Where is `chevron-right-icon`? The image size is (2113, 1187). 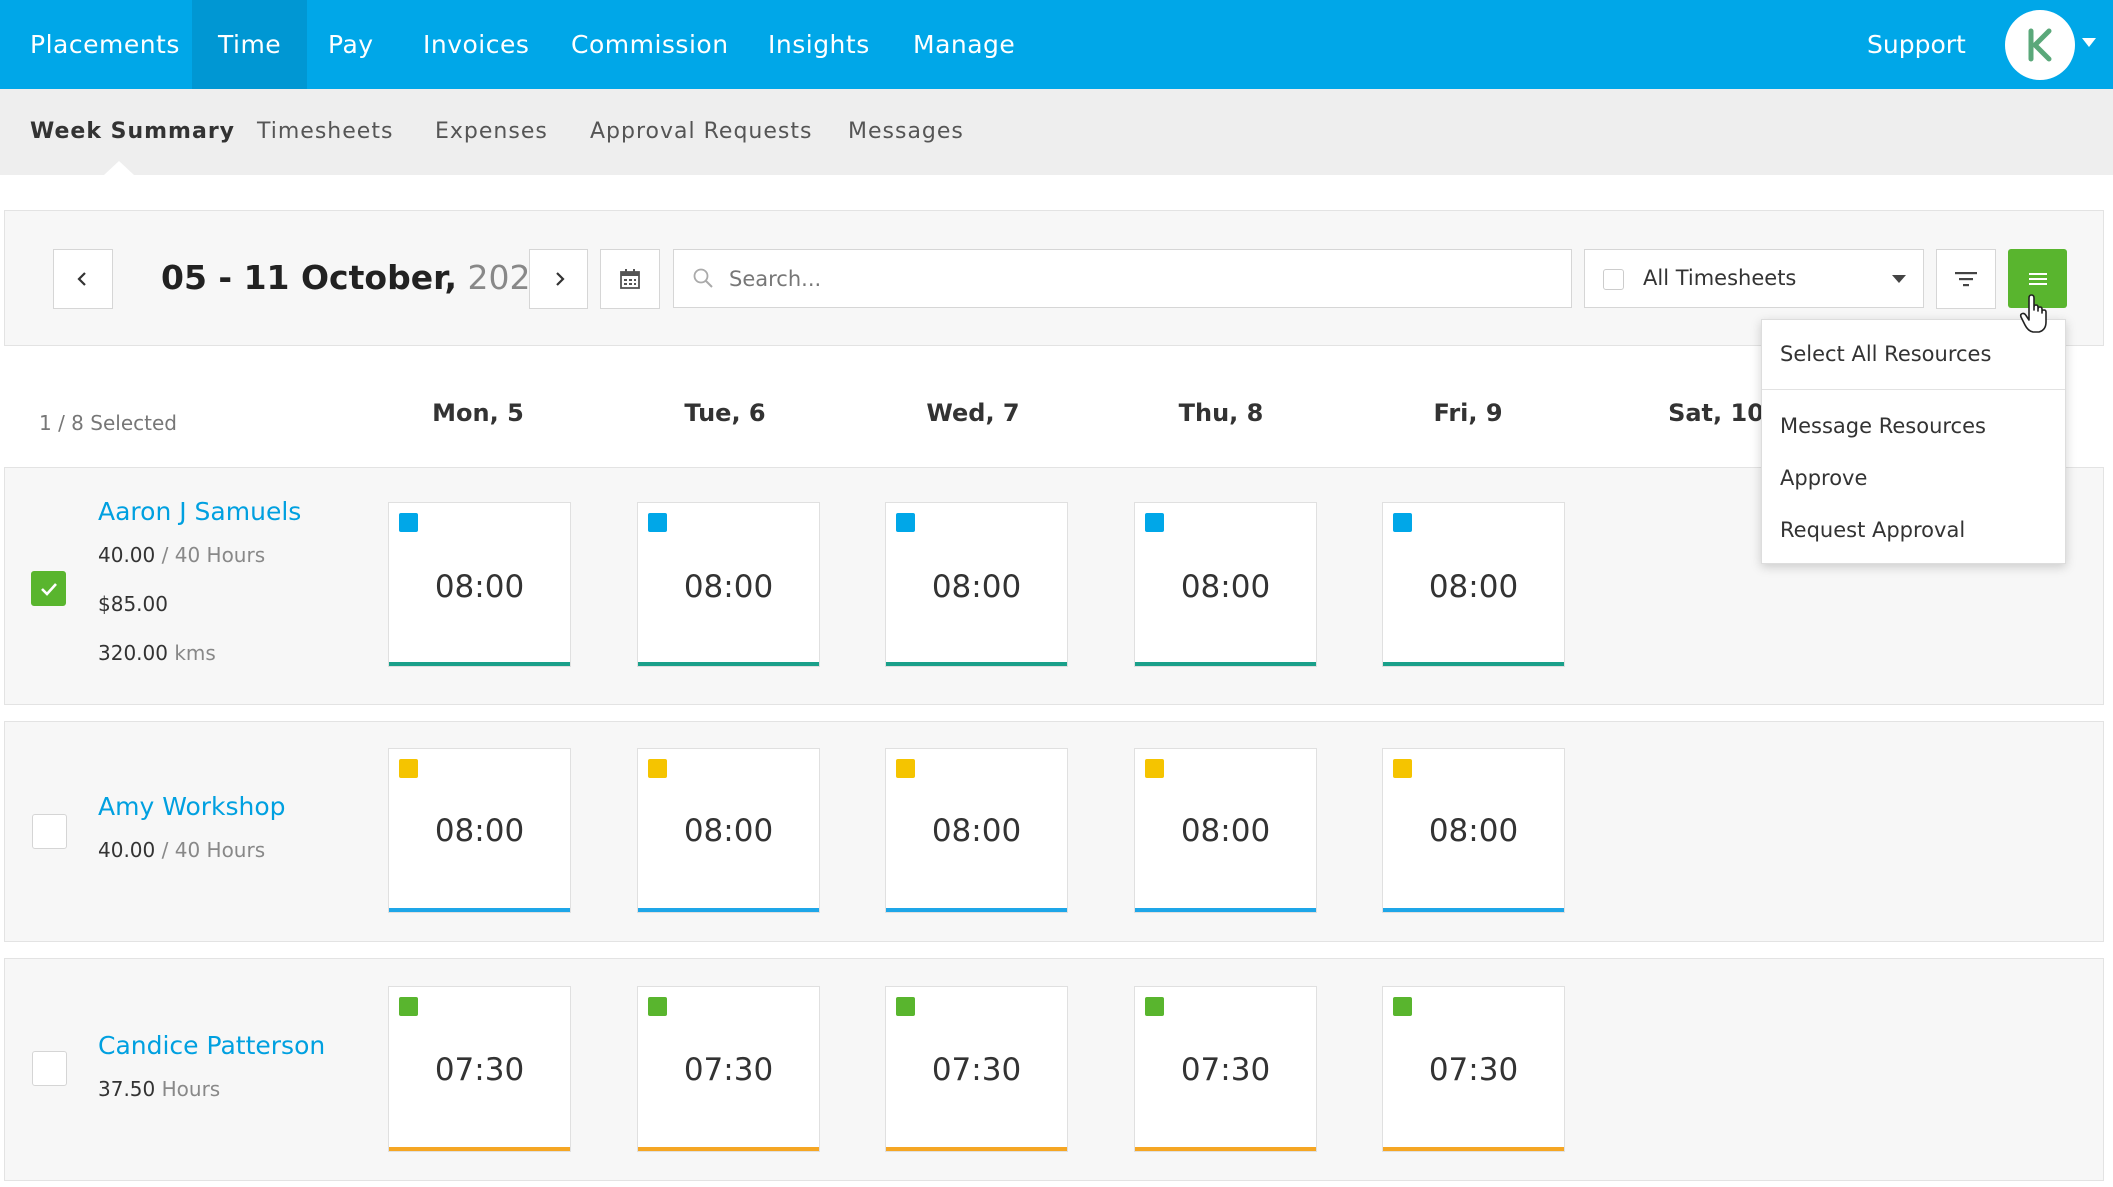 chevron-right-icon is located at coordinates (560, 279).